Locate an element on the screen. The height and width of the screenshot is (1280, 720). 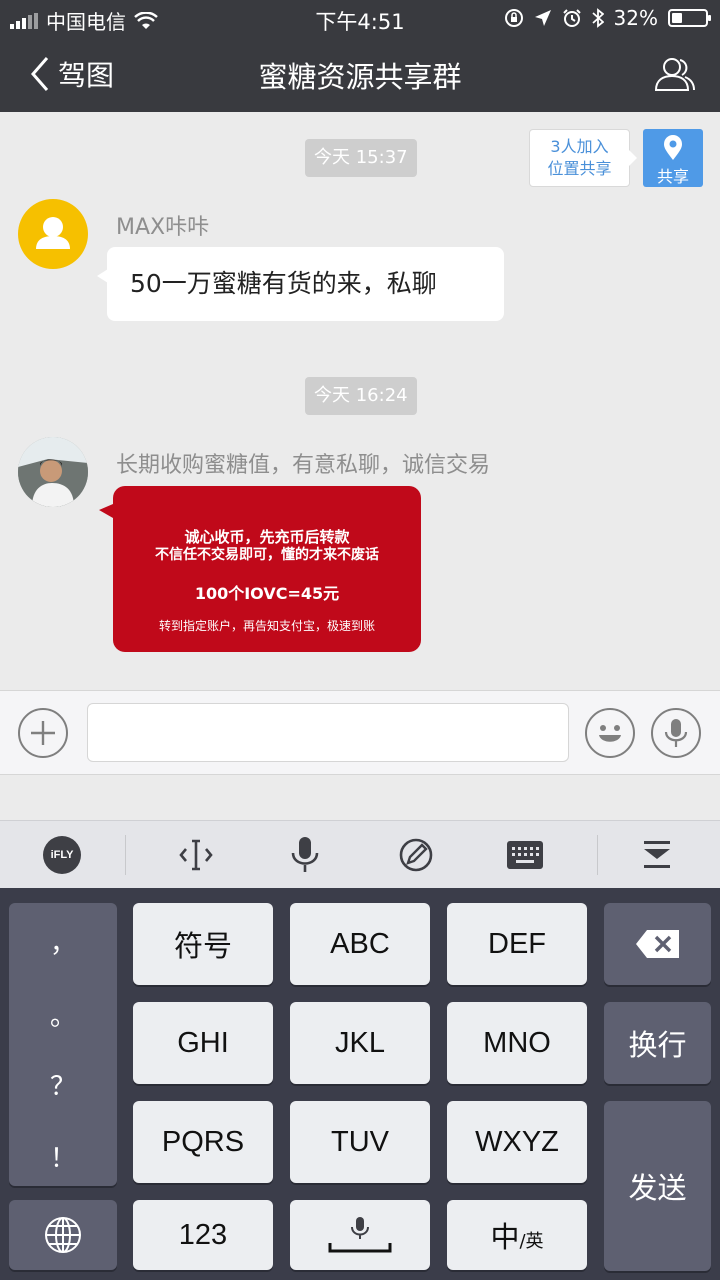
input-bar is located at coordinates (360, 732).